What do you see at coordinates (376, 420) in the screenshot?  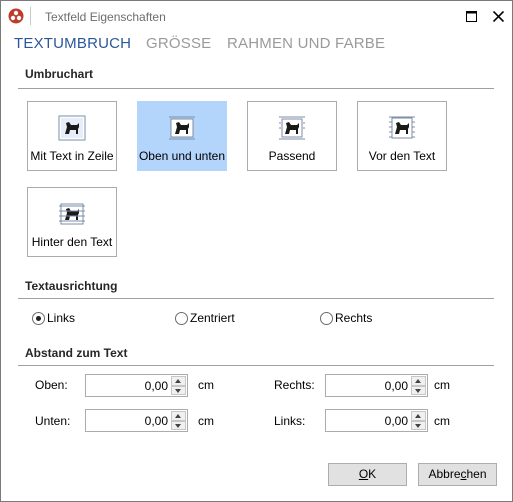 I see `links-spinbox: 0,00` at bounding box center [376, 420].